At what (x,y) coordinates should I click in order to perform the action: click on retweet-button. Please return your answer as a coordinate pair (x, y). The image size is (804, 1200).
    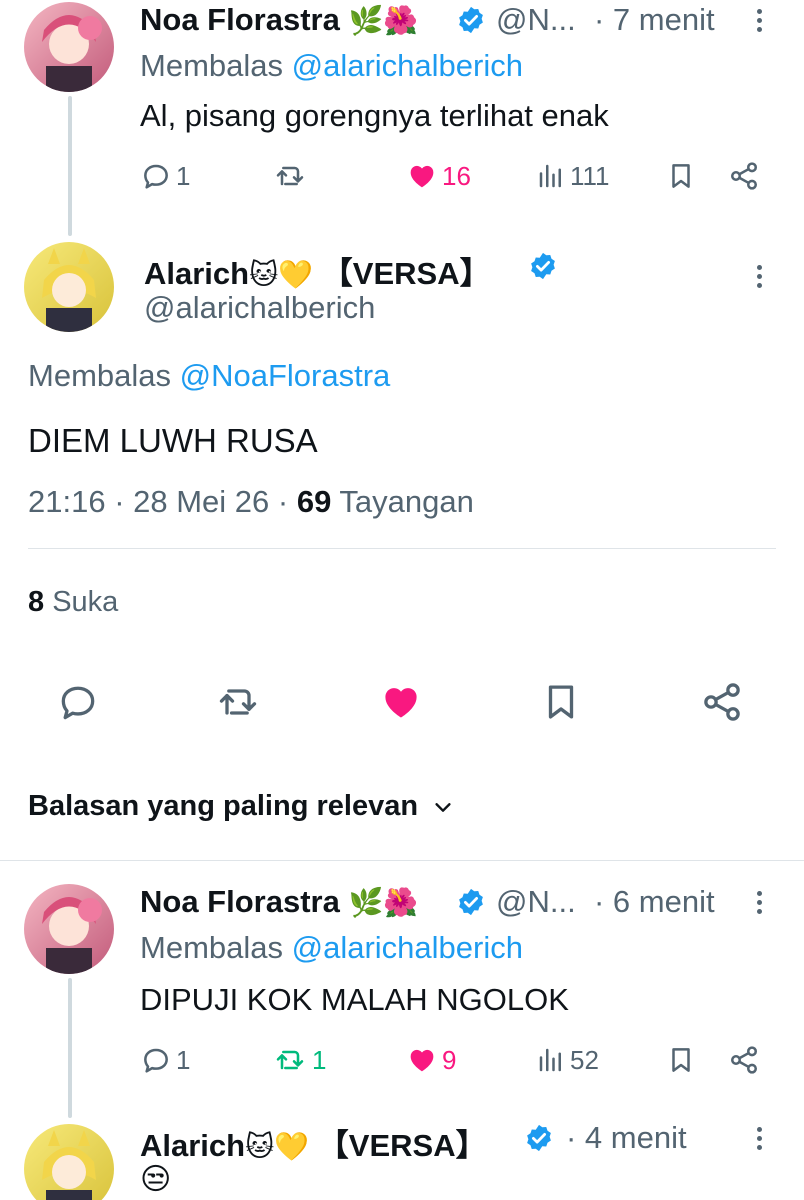
    Looking at the image, I should click on (292, 176).